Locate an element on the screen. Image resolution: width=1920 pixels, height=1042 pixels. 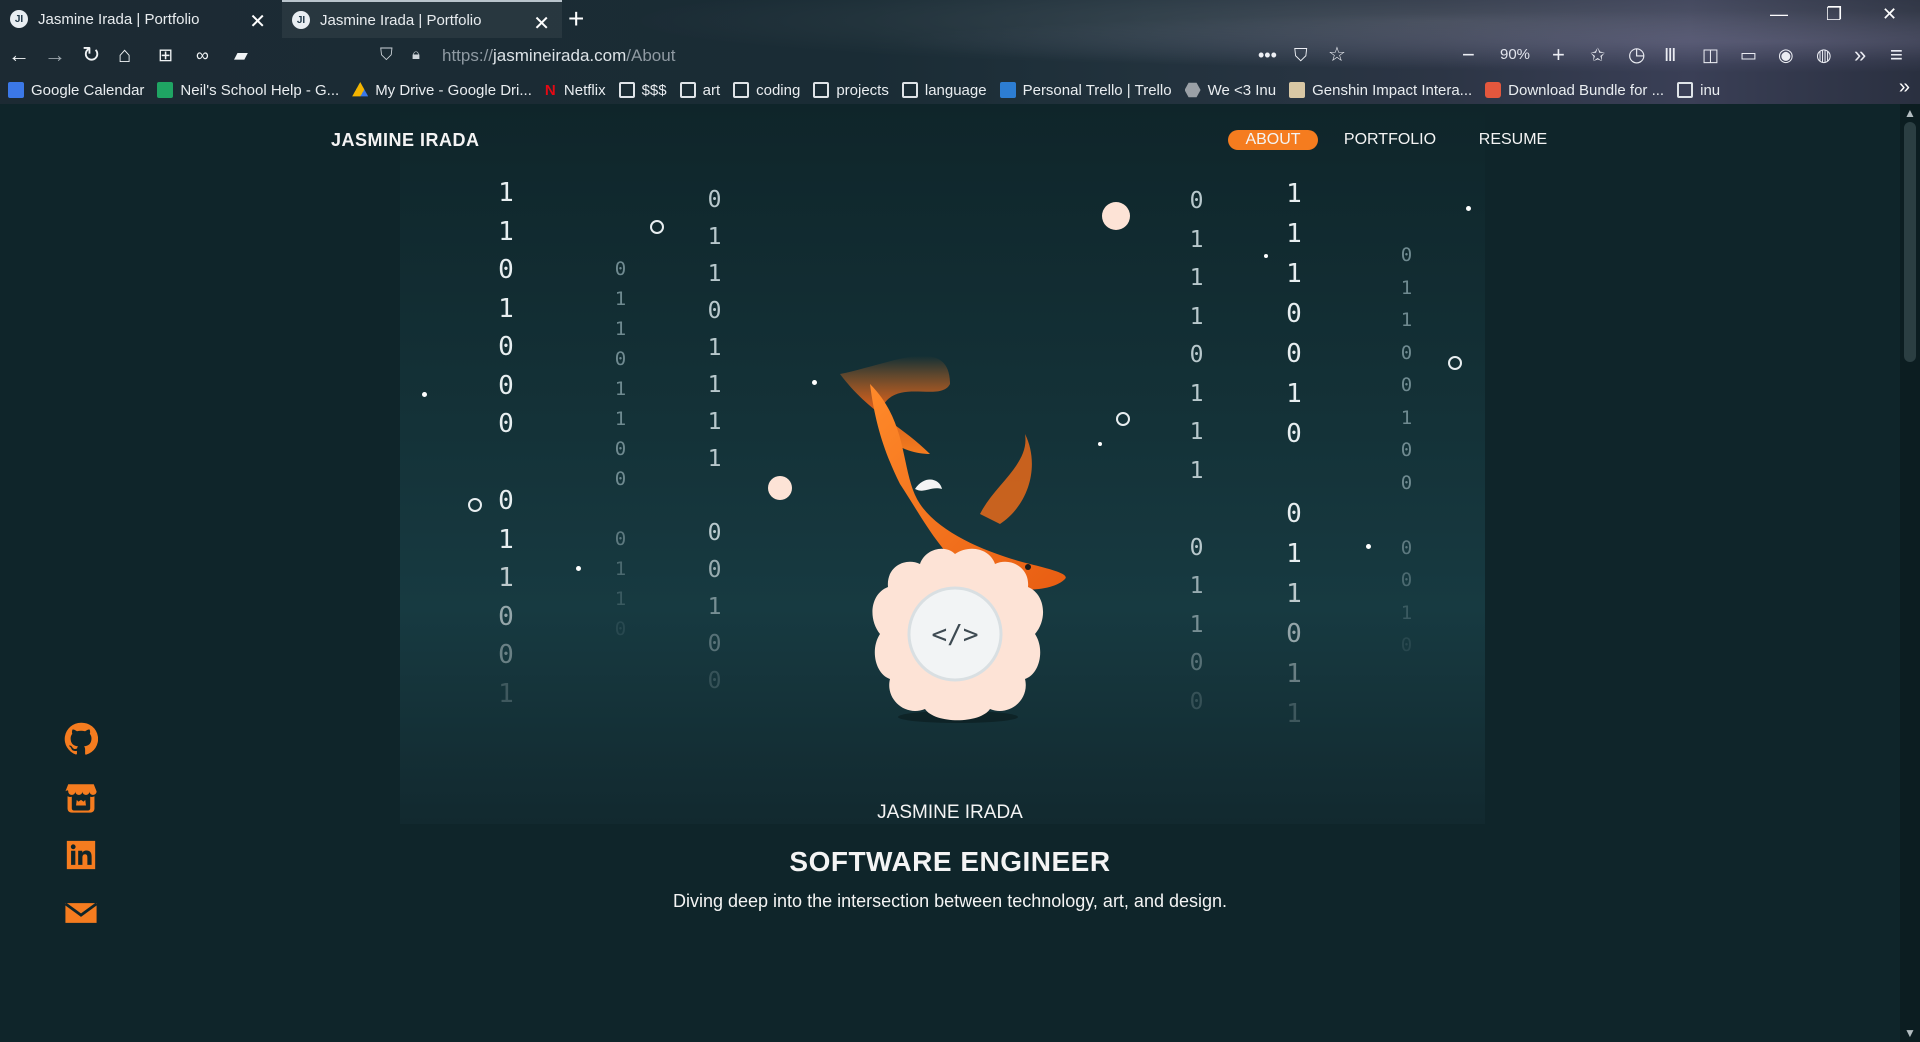
bookmark-folder: inu is located at coordinates (1698, 90).